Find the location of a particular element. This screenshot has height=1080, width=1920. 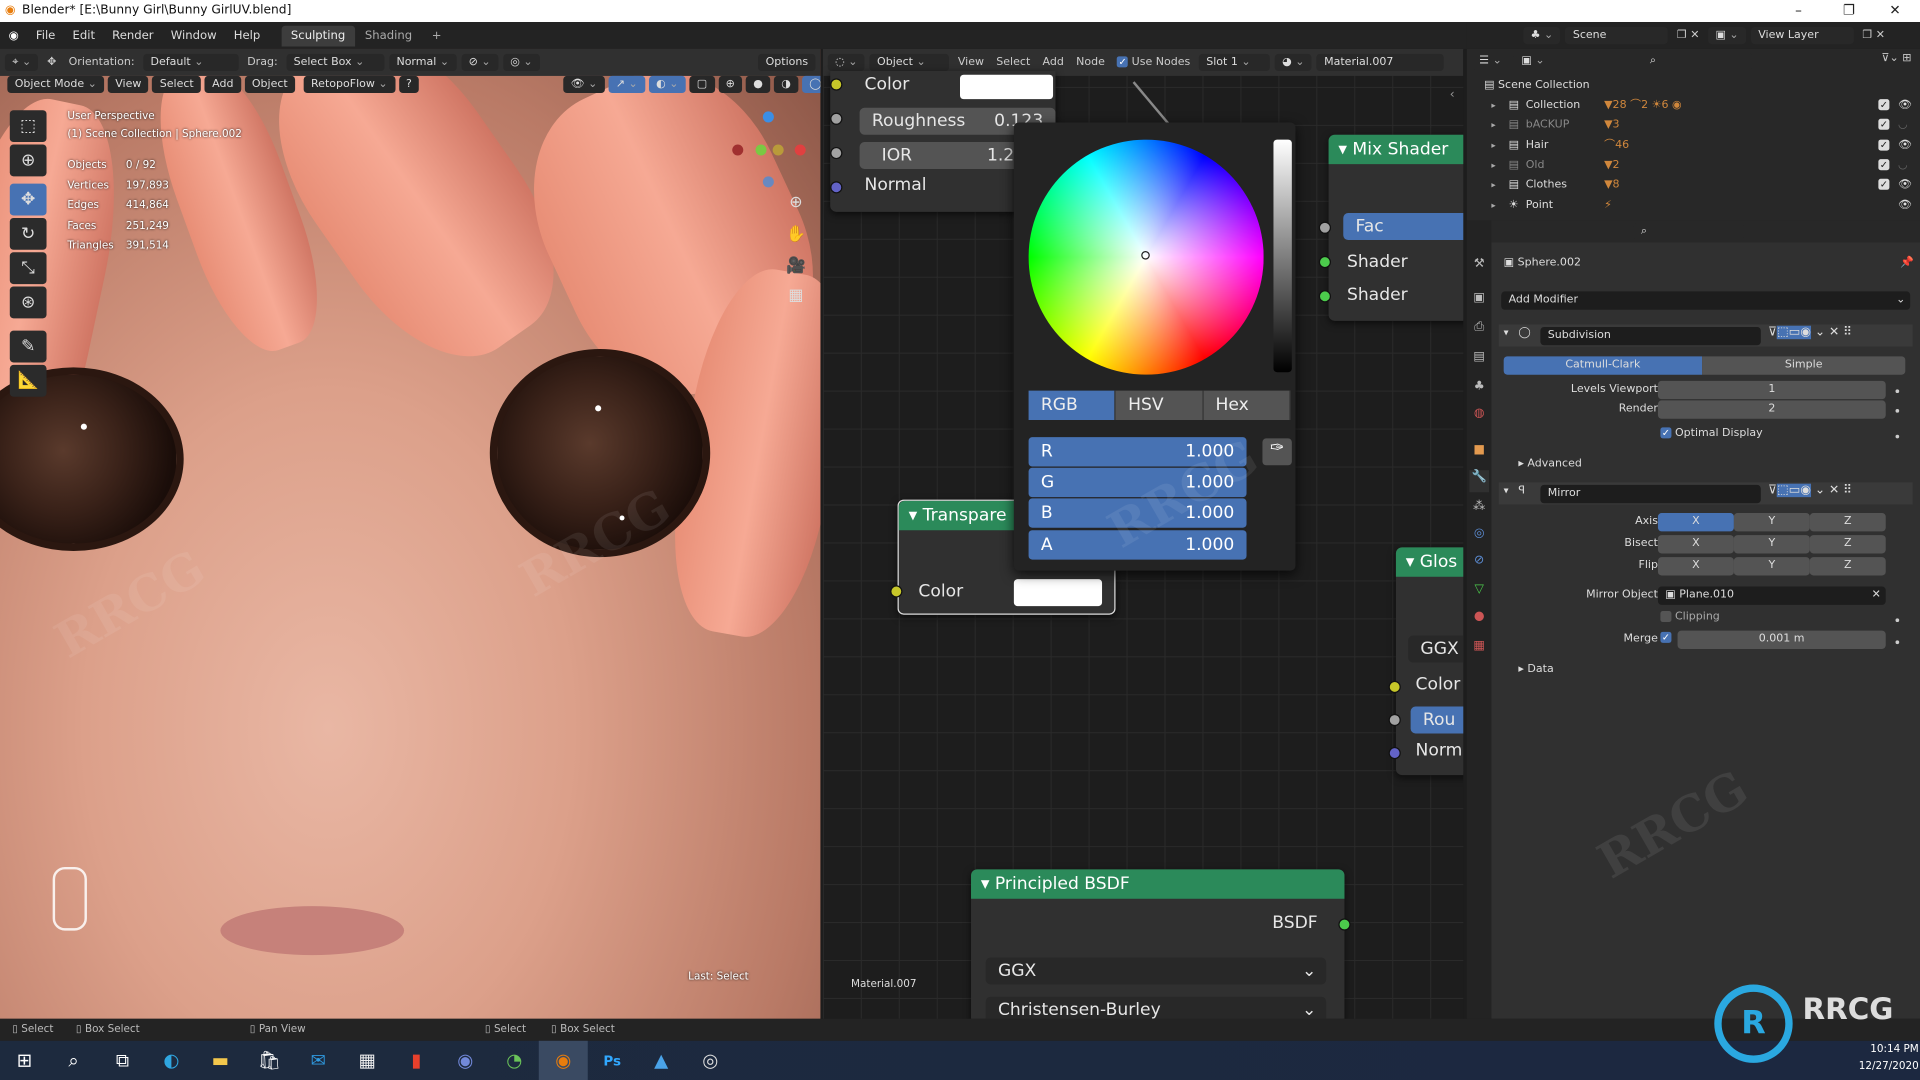

obs-icon: ◎ is located at coordinates (710, 1060).